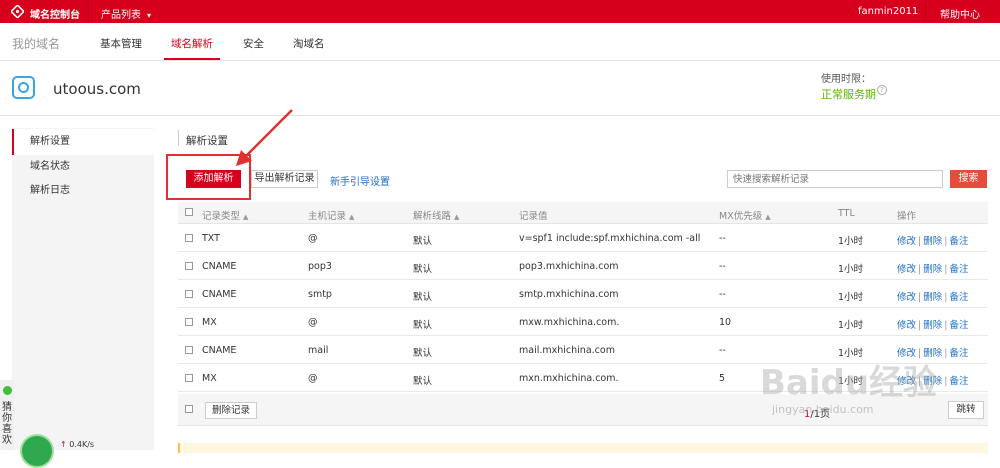 The width and height of the screenshot is (1000, 468). Describe the element at coordinates (320, 294) in the screenshot. I see `cell-host: smtp` at that location.